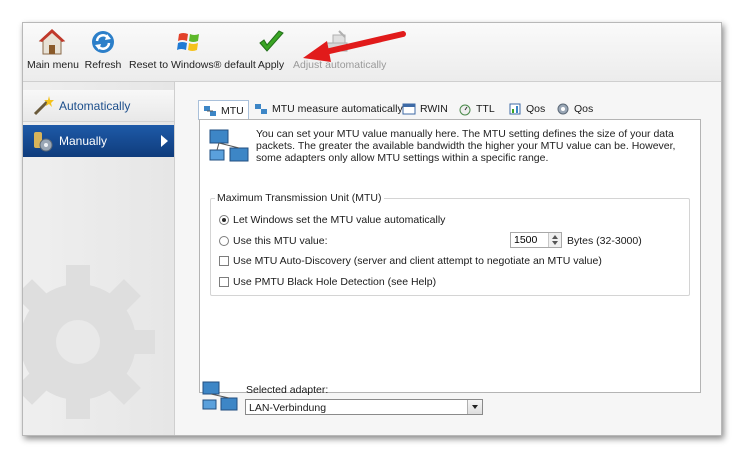 This screenshot has height=456, width=743. I want to click on sidebar-item-automatically: Automatically, so click(98, 106).